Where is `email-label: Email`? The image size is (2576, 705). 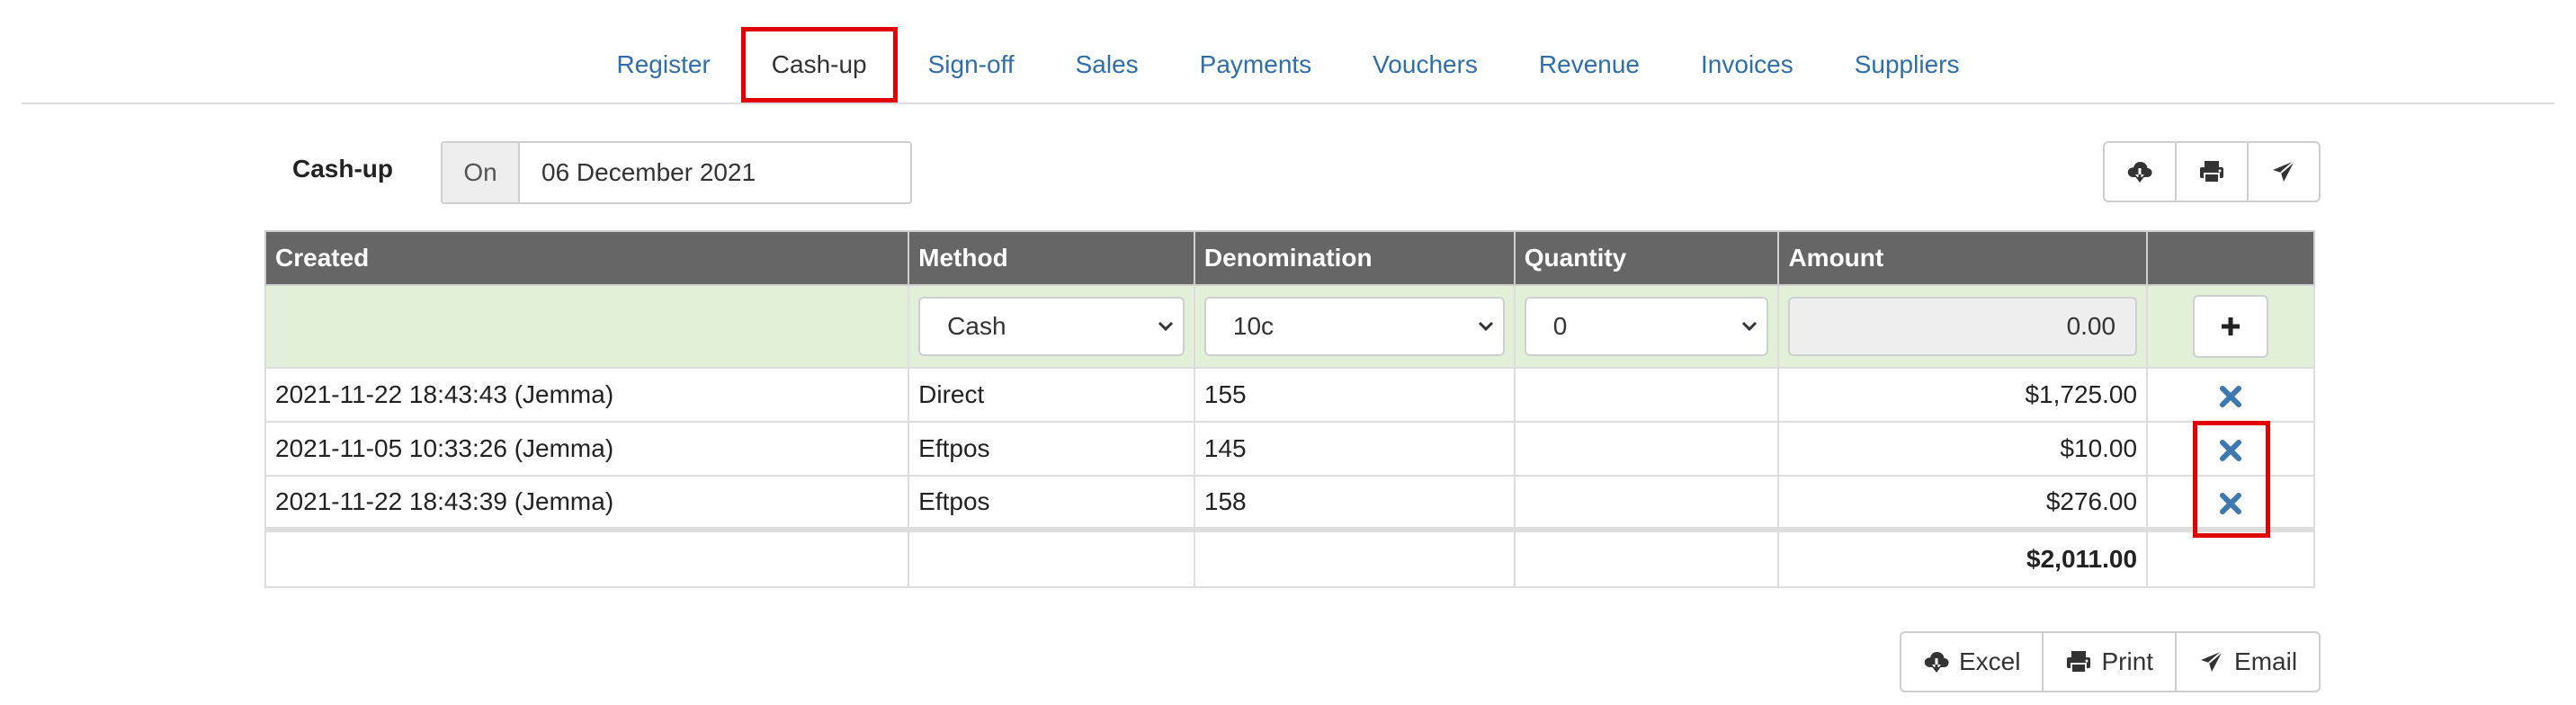
email-label: Email is located at coordinates (2266, 661).